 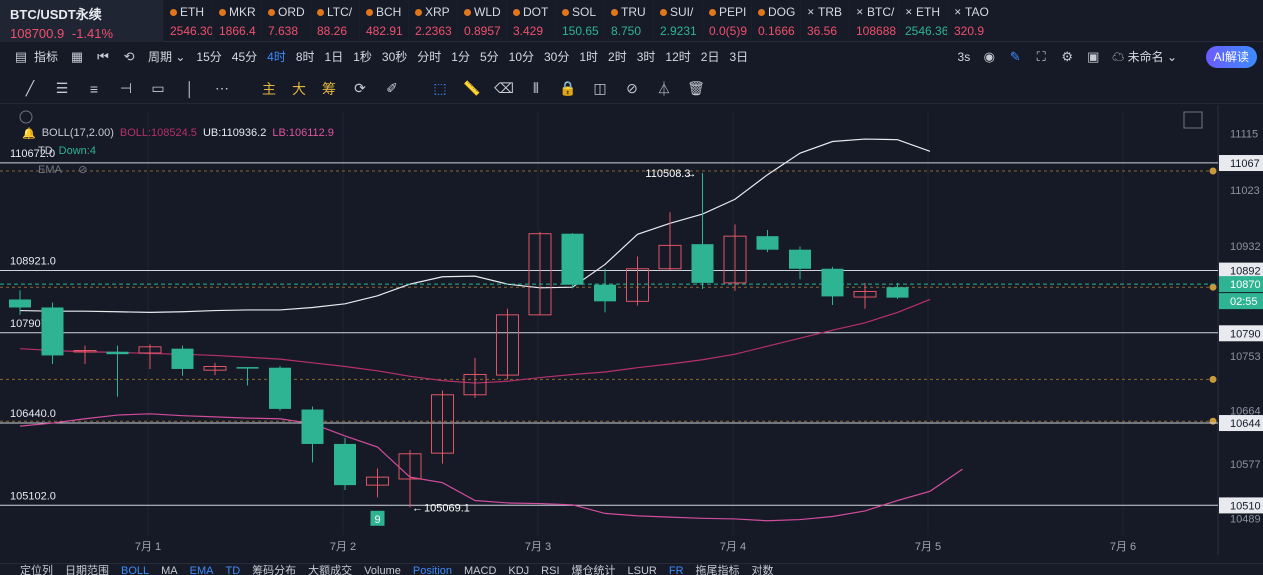 What do you see at coordinates (1041, 57) in the screenshot?
I see `fullscreen-icon: ⛶` at bounding box center [1041, 57].